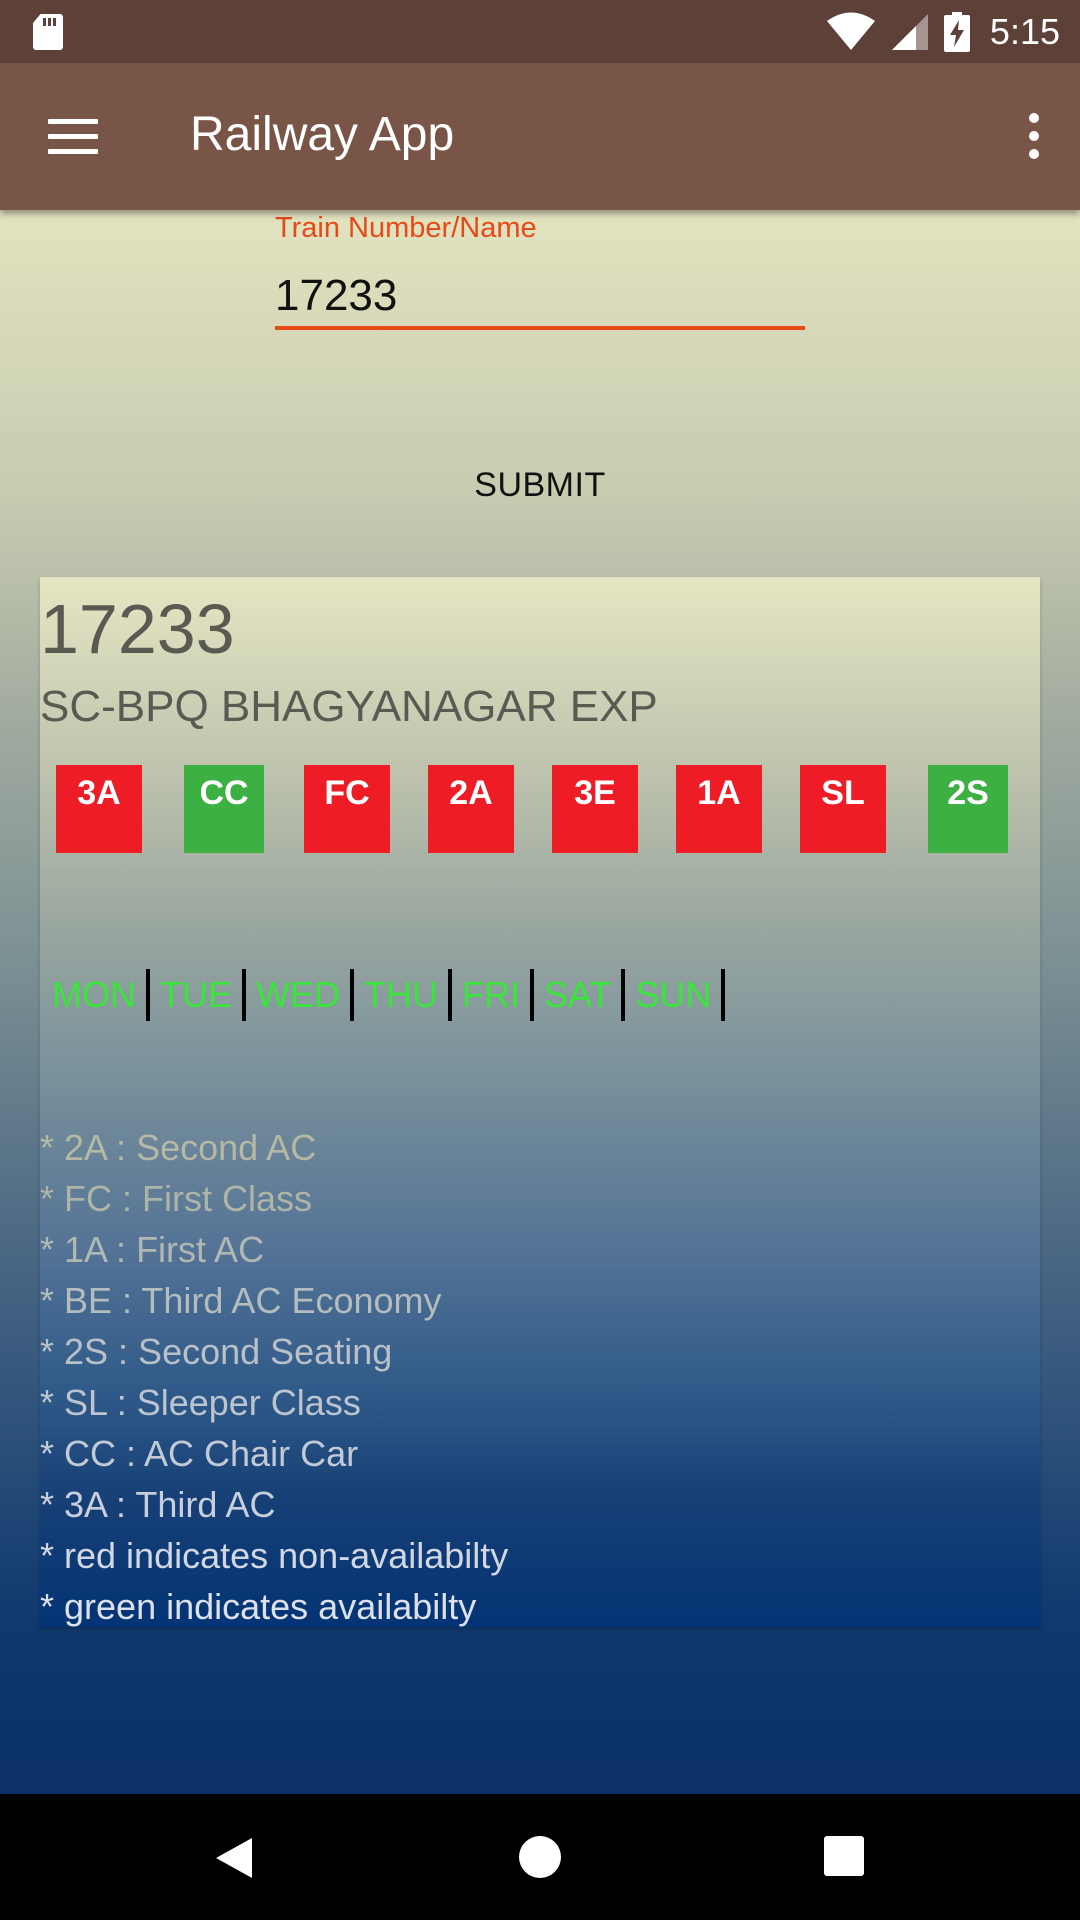 The image size is (1080, 1920). I want to click on day-fri: FRI, so click(491, 994).